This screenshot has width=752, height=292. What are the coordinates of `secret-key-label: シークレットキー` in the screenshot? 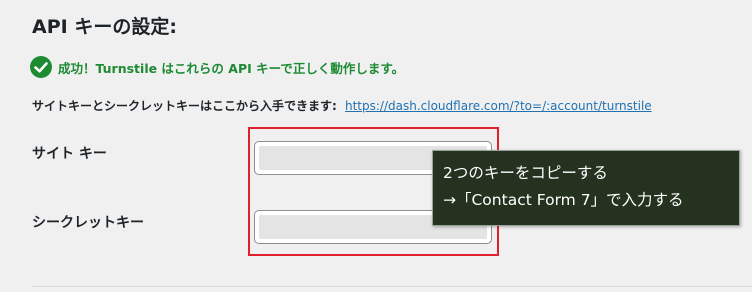 It's located at (88, 223).